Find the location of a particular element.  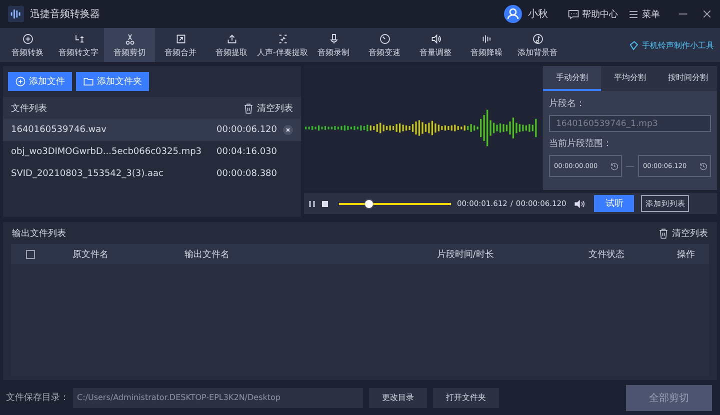

column-header: 原文件名 is located at coordinates (90, 254).